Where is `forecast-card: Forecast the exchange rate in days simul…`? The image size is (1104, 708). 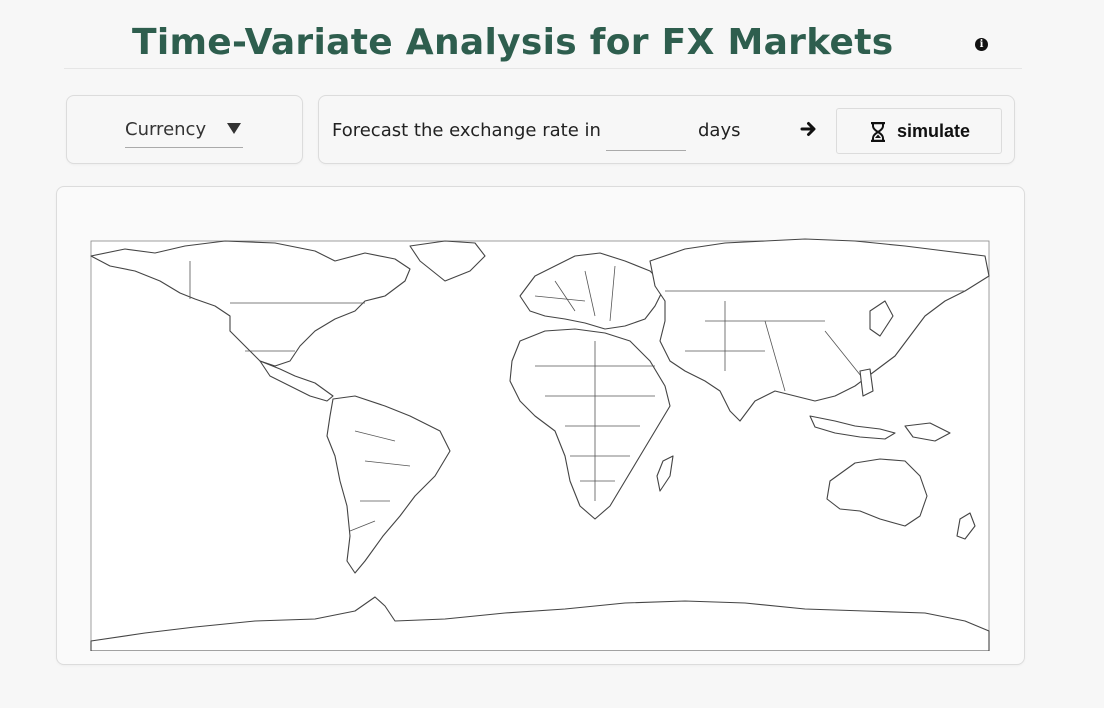
forecast-card: Forecast the exchange rate in days simul… is located at coordinates (666, 129).